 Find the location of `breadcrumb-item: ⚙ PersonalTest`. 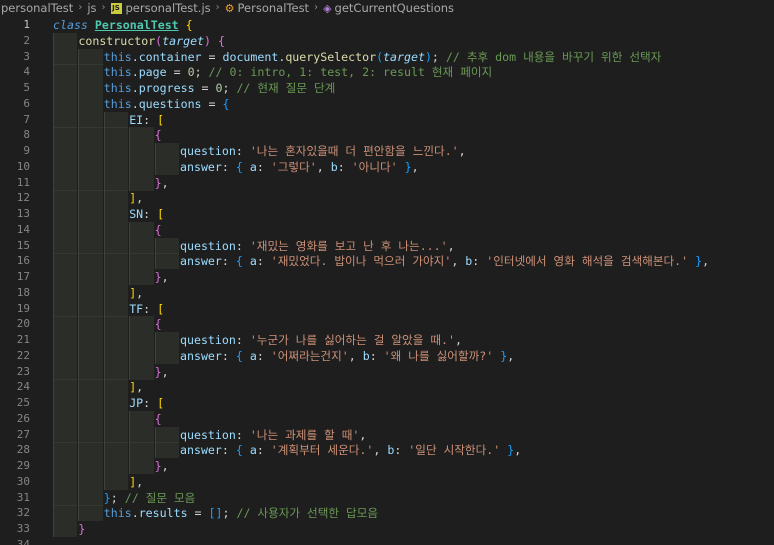

breadcrumb-item: ⚙ PersonalTest is located at coordinates (267, 8).